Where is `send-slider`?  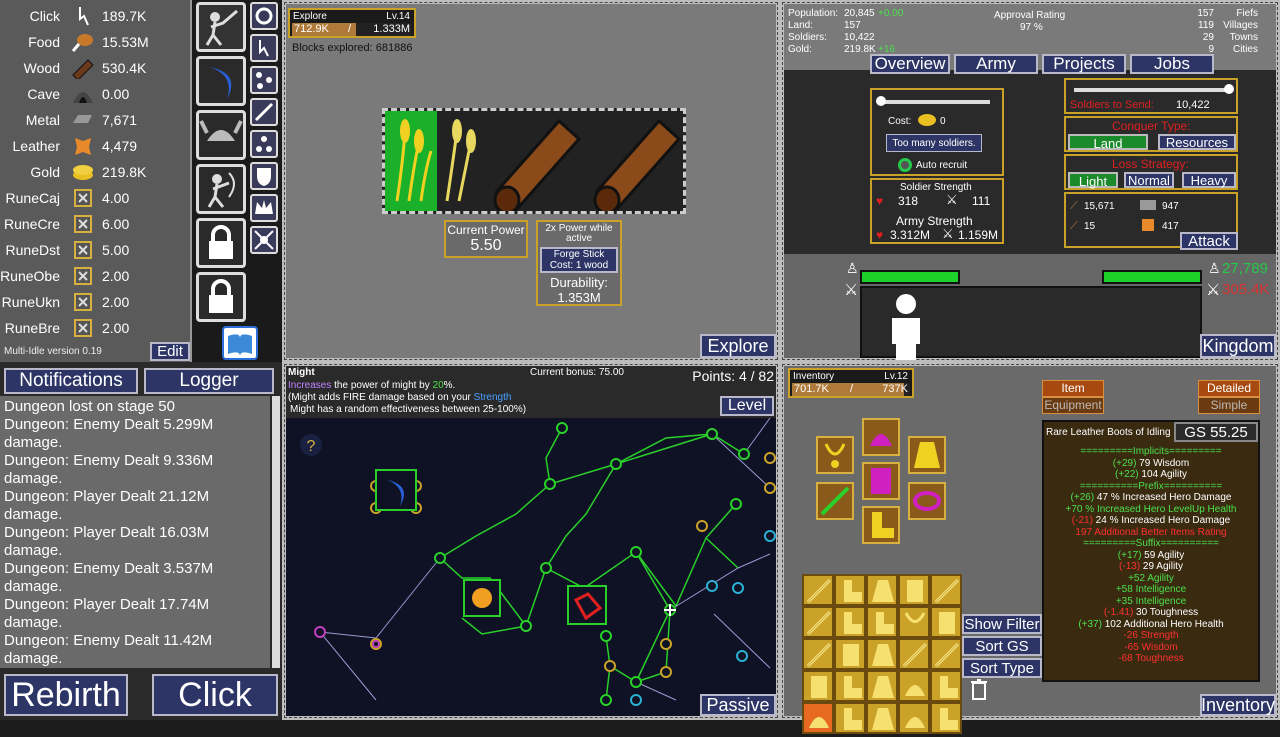 send-slider is located at coordinates (1154, 89).